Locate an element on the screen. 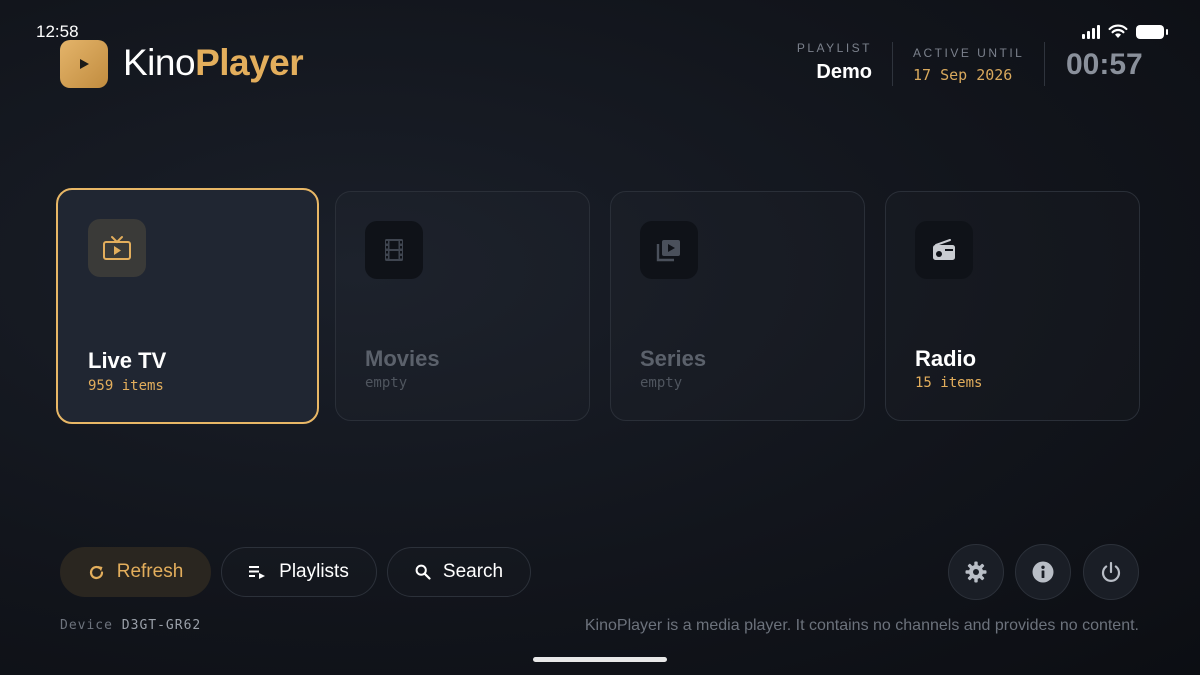  active-until-info: ACTIVE UNTIL 17 Sep 2026 is located at coordinates (968, 65).